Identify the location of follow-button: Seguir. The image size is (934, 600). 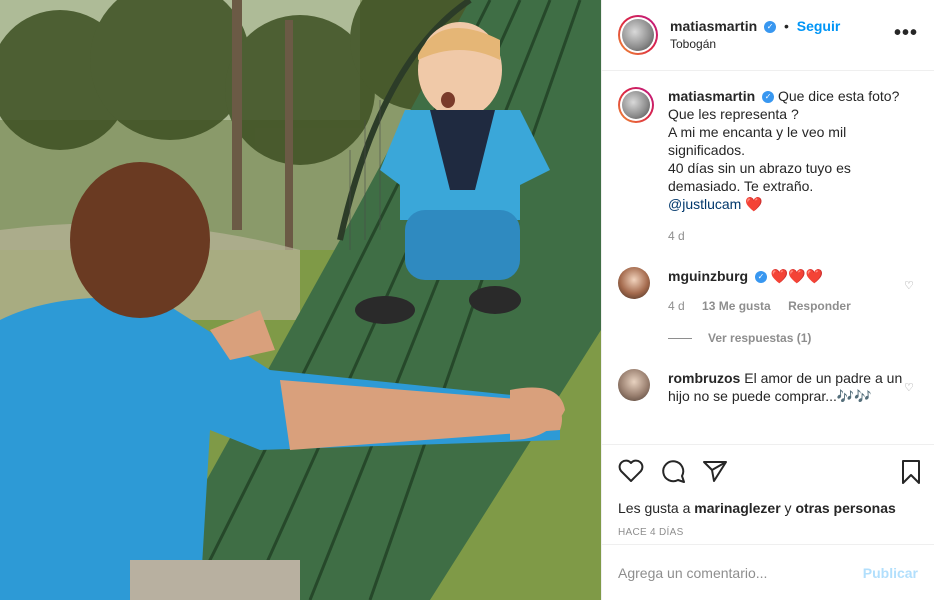
(819, 26).